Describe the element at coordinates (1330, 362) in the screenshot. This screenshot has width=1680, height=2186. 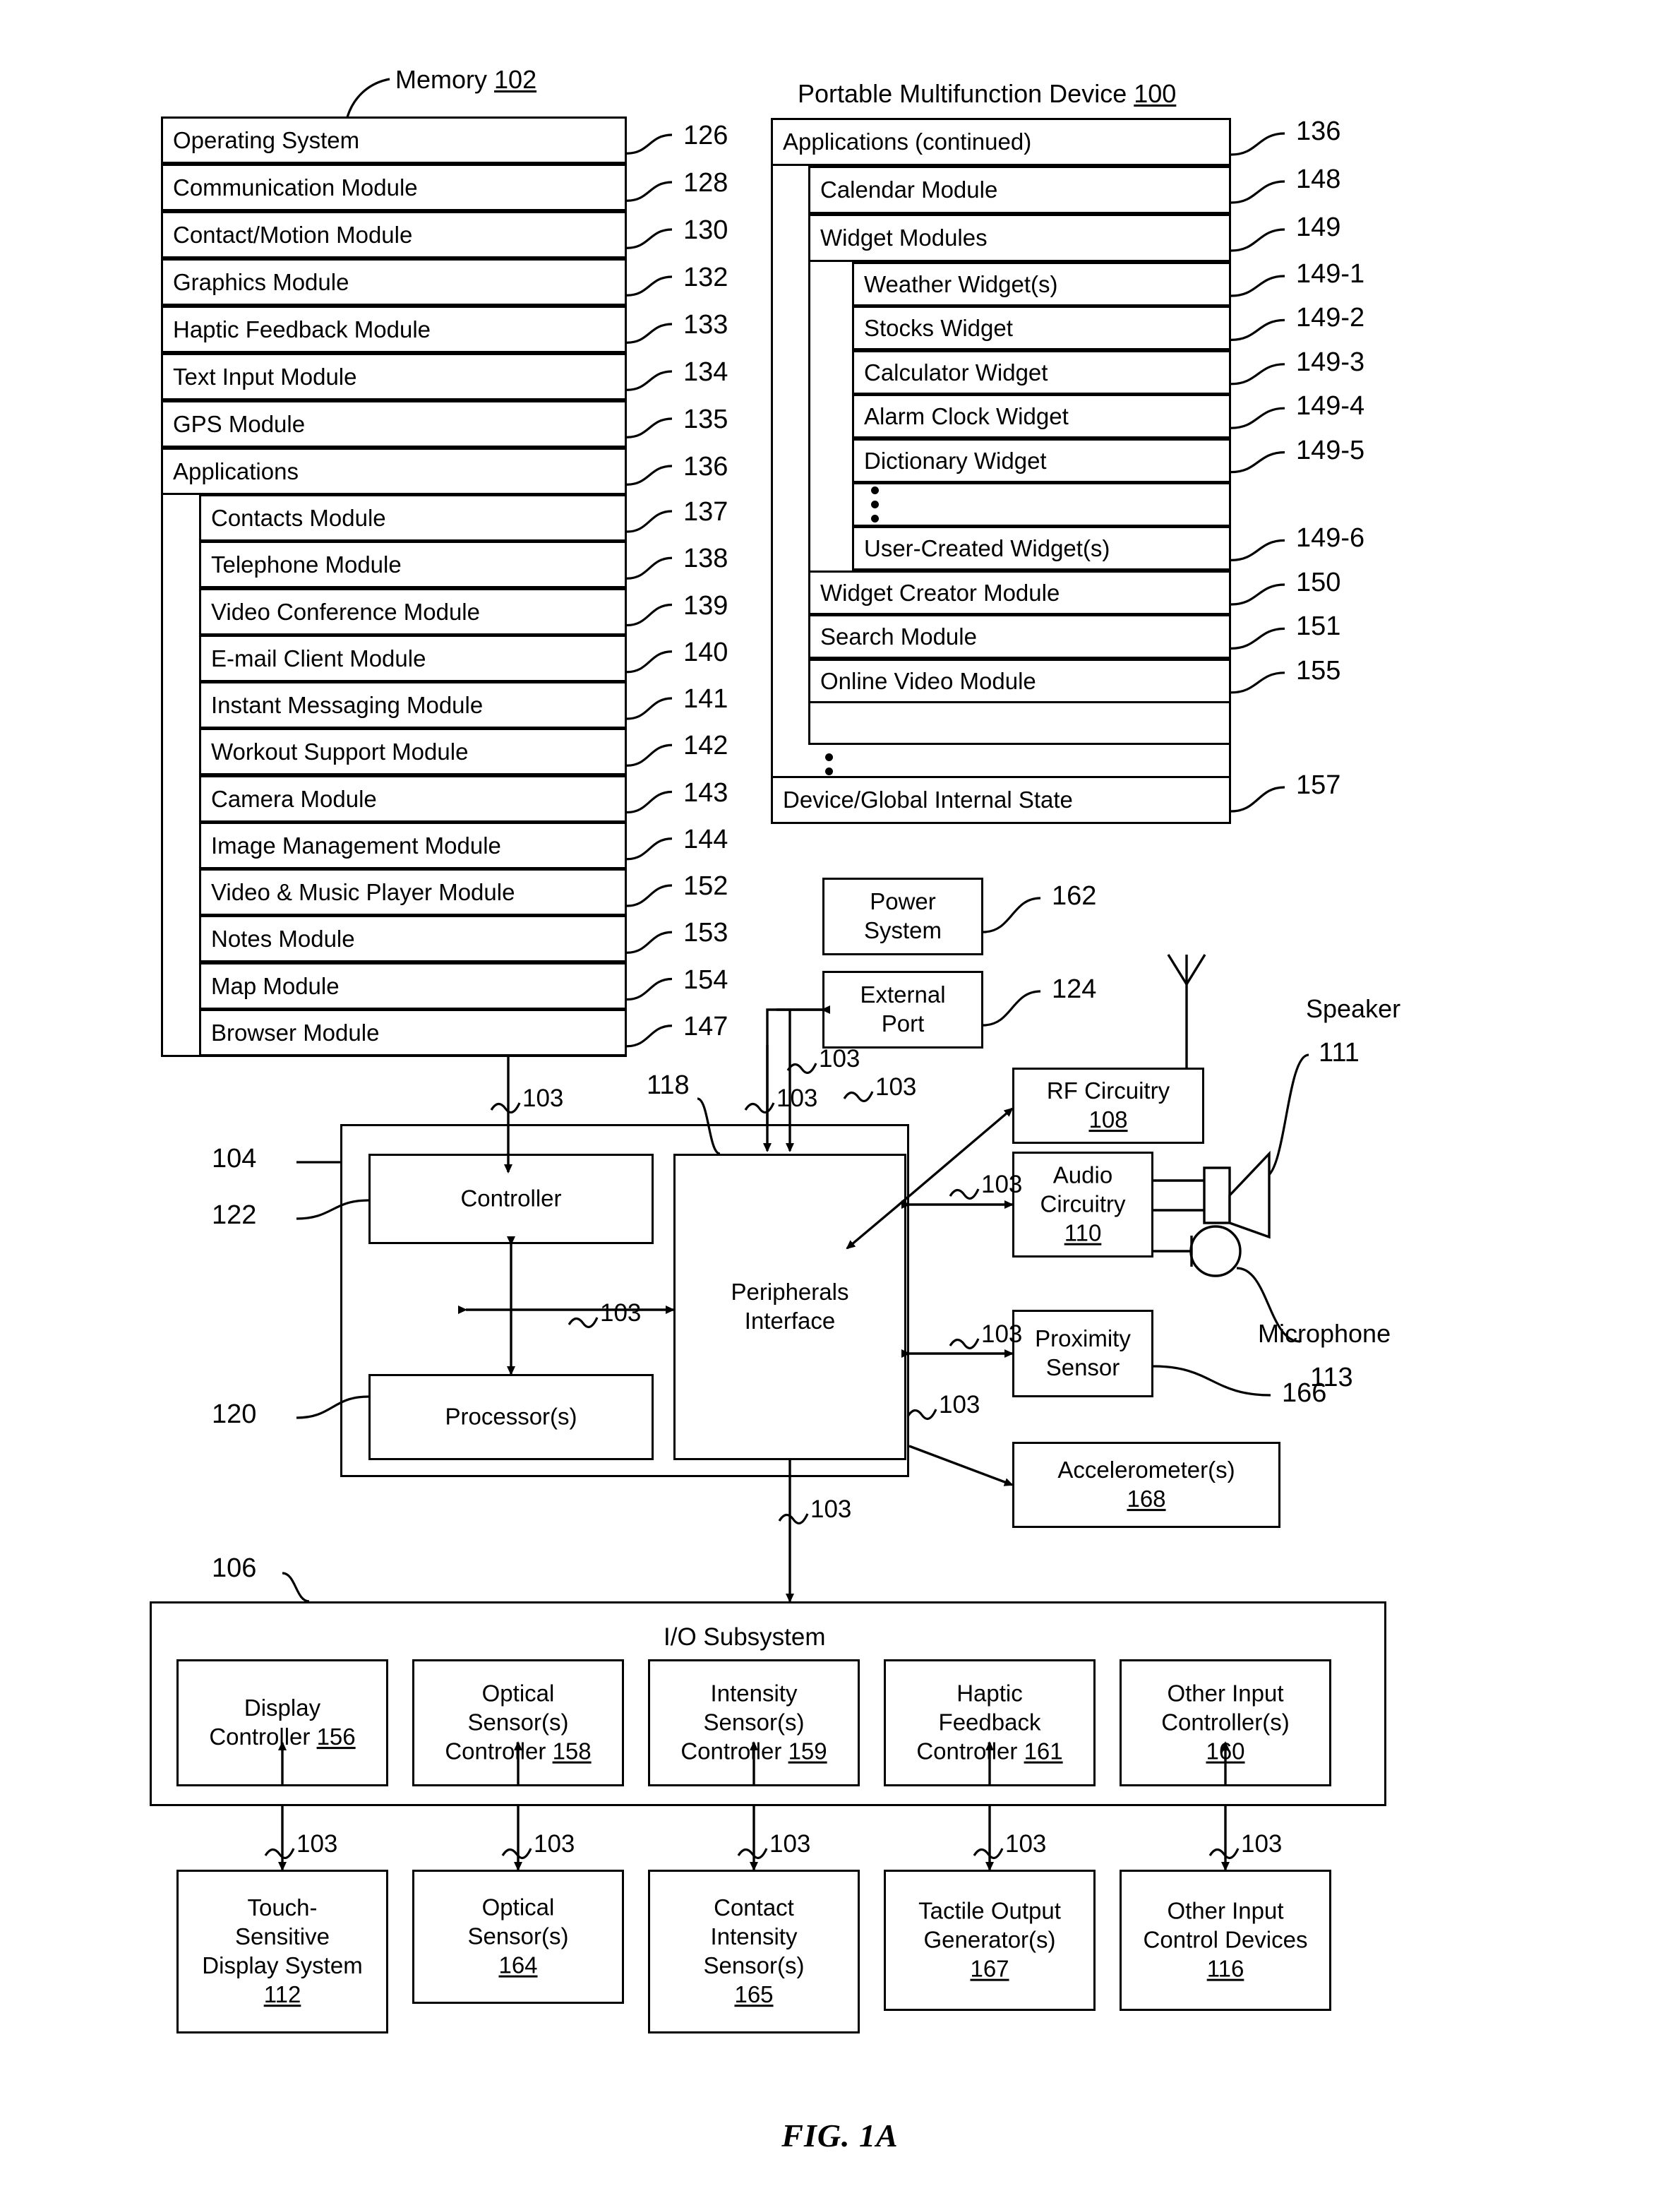
I see `device-ref-6: 149-3` at that location.